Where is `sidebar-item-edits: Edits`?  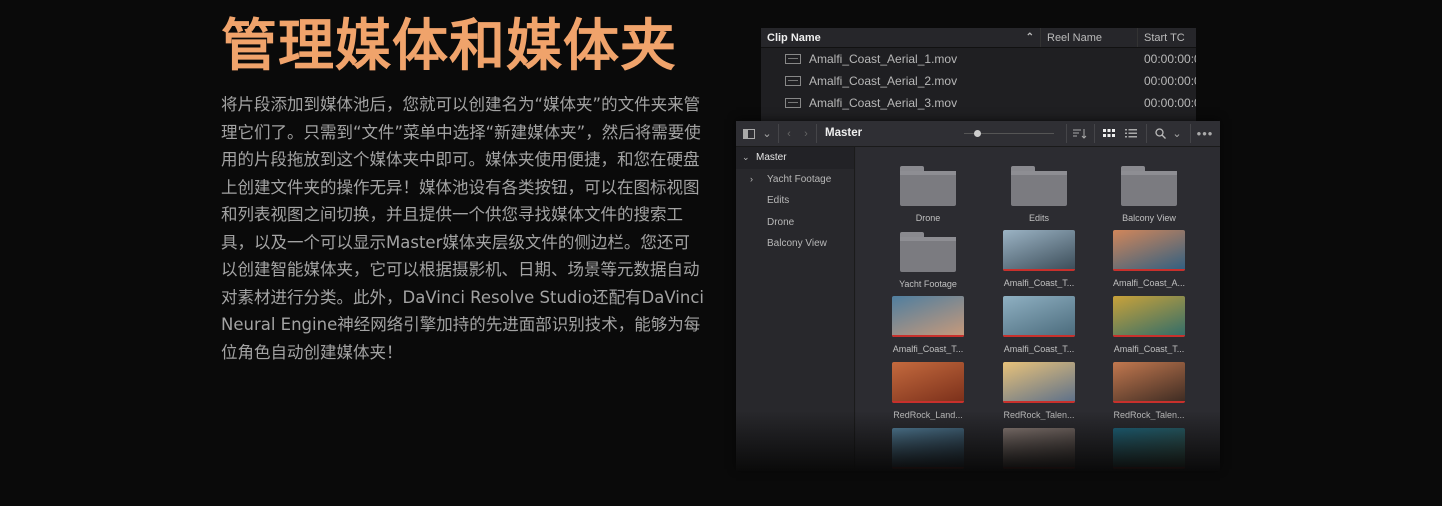
sidebar-item-edits: Edits is located at coordinates (795, 201).